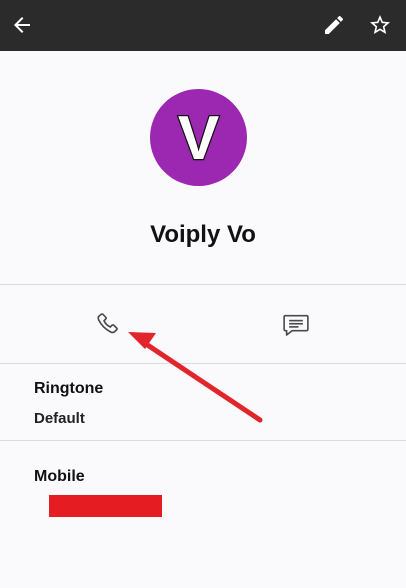 The image size is (406, 588). I want to click on pencil-icon, so click(334, 25).